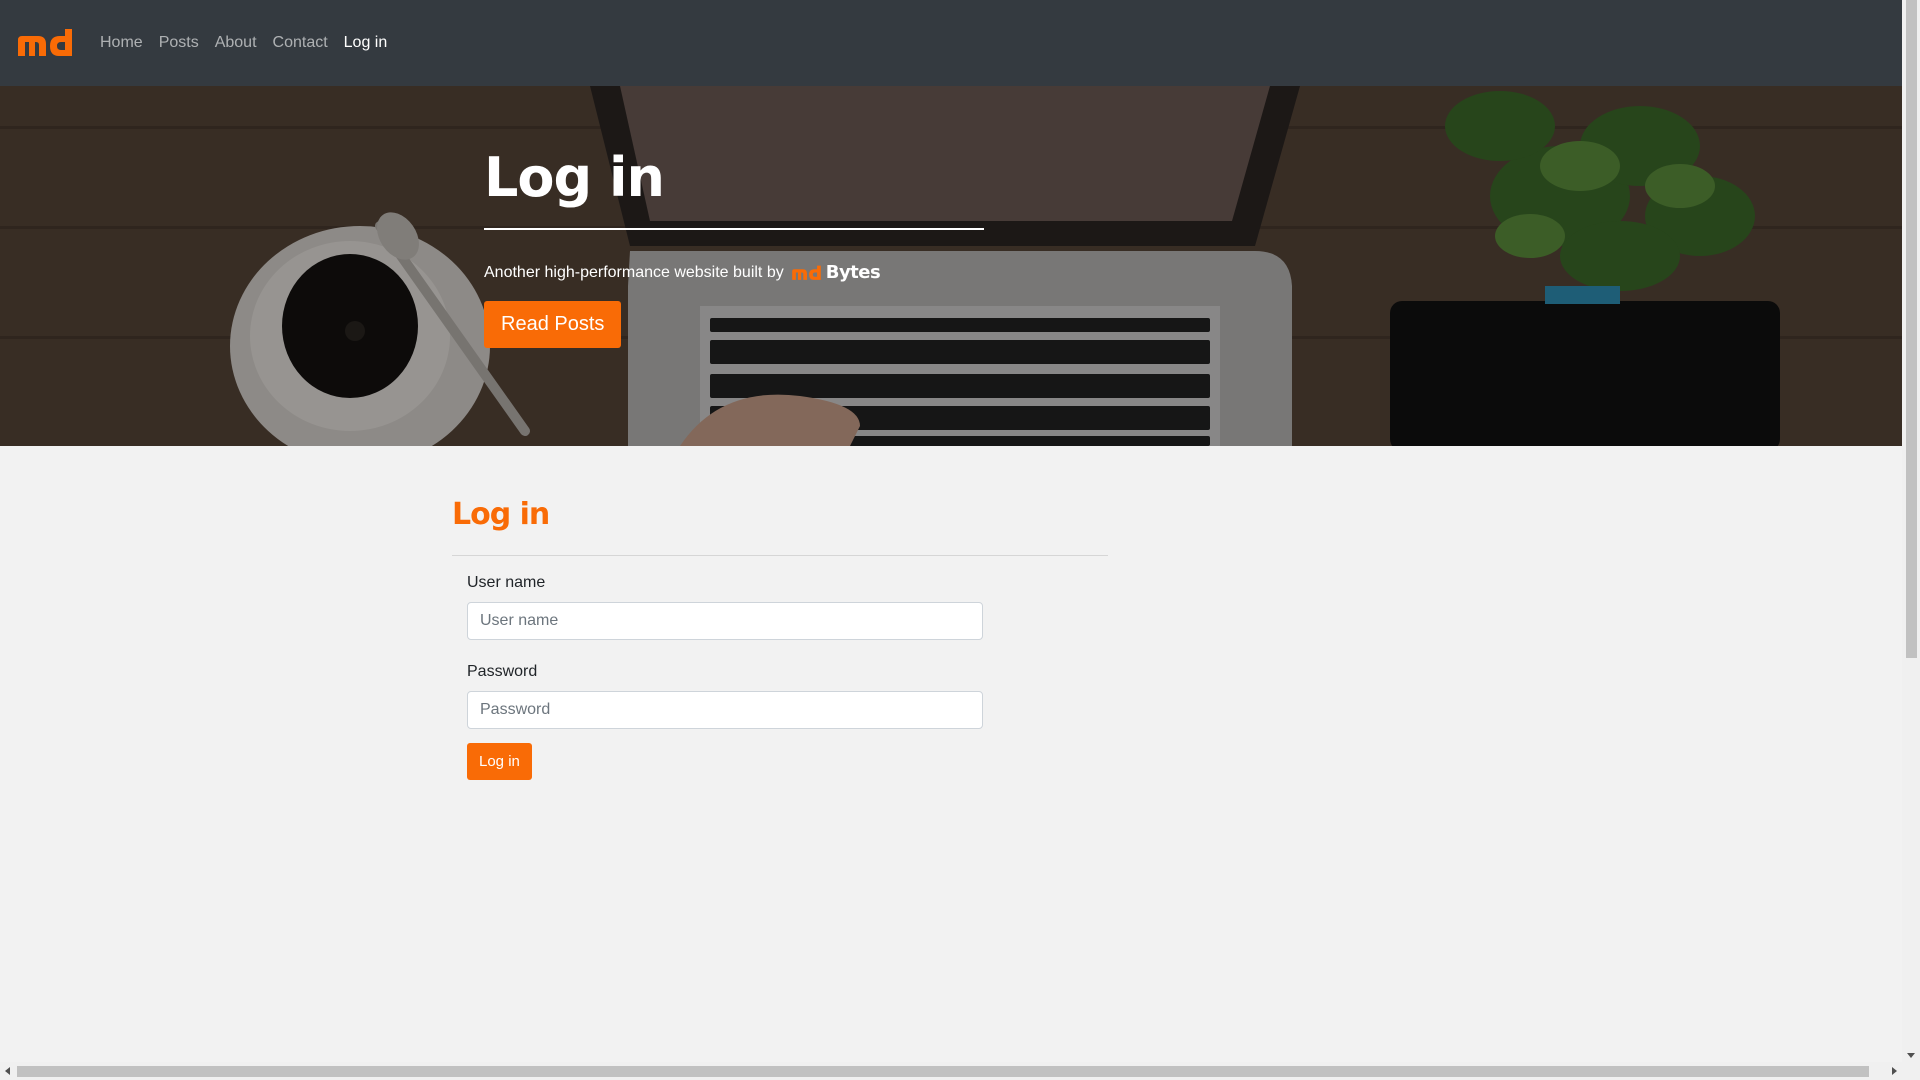  I want to click on mdbytes-logo: Bytes, so click(835, 272).